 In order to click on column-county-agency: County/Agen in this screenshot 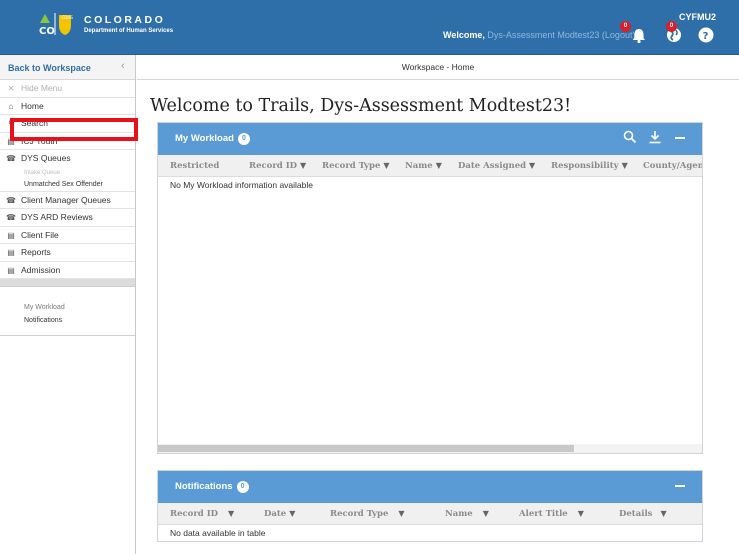, I will do `click(672, 166)`.